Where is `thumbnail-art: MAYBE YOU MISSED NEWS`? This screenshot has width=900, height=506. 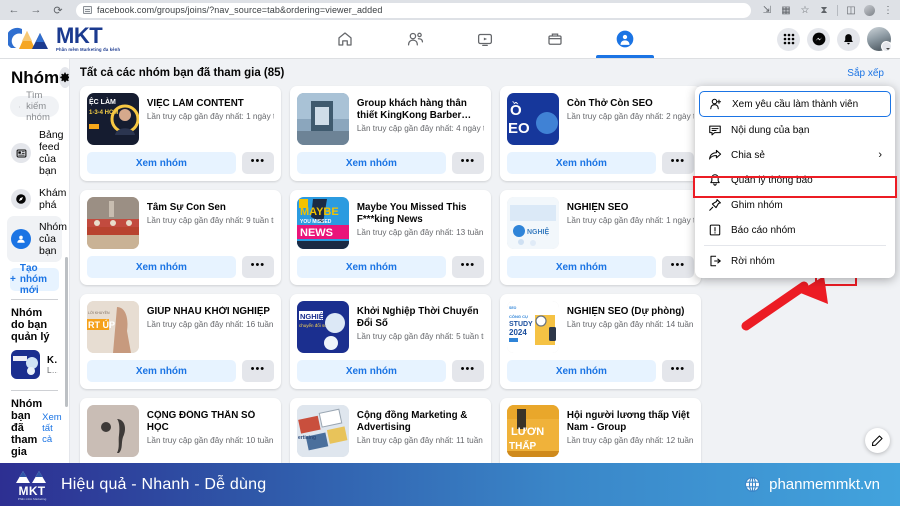 thumbnail-art: MAYBE YOU MISSED NEWS is located at coordinates (322, 223).